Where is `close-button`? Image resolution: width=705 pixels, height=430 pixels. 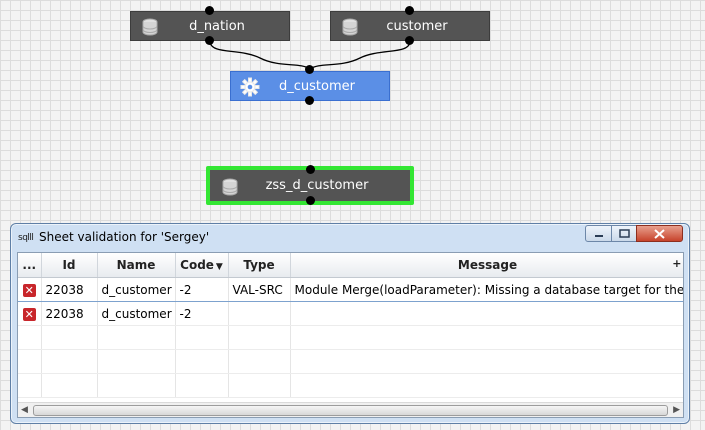
close-button is located at coordinates (659, 233).